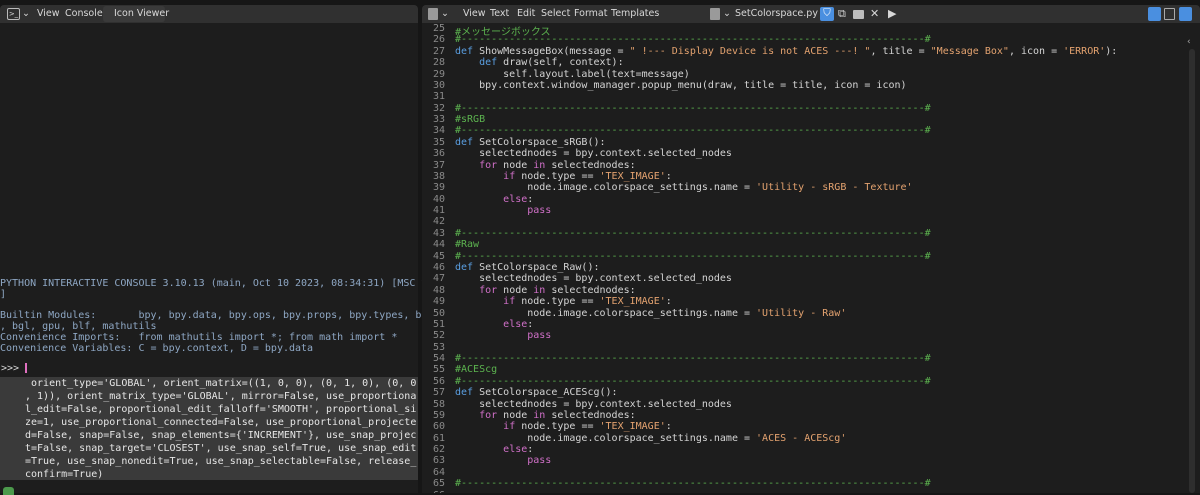  I want to click on code-text: def SetColorspace_ACEScg():, so click(536, 392).